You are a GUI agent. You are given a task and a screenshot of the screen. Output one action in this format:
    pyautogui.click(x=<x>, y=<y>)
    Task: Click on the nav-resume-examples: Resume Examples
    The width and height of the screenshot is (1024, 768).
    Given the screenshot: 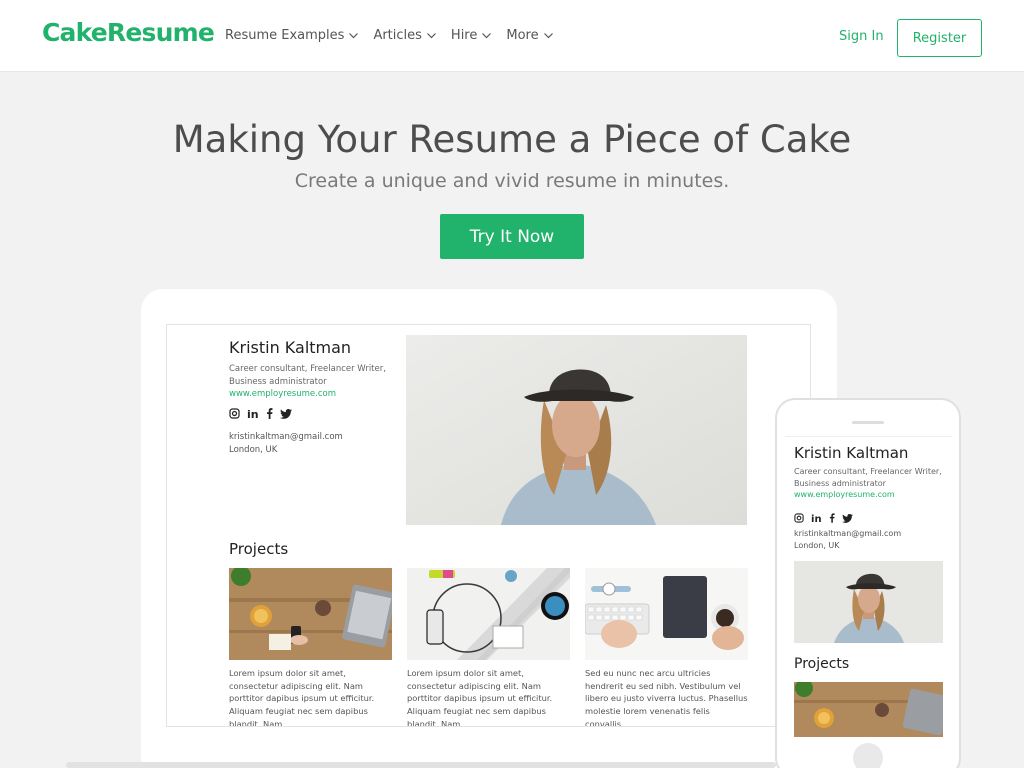 What is the action you would take?
    pyautogui.click(x=292, y=35)
    